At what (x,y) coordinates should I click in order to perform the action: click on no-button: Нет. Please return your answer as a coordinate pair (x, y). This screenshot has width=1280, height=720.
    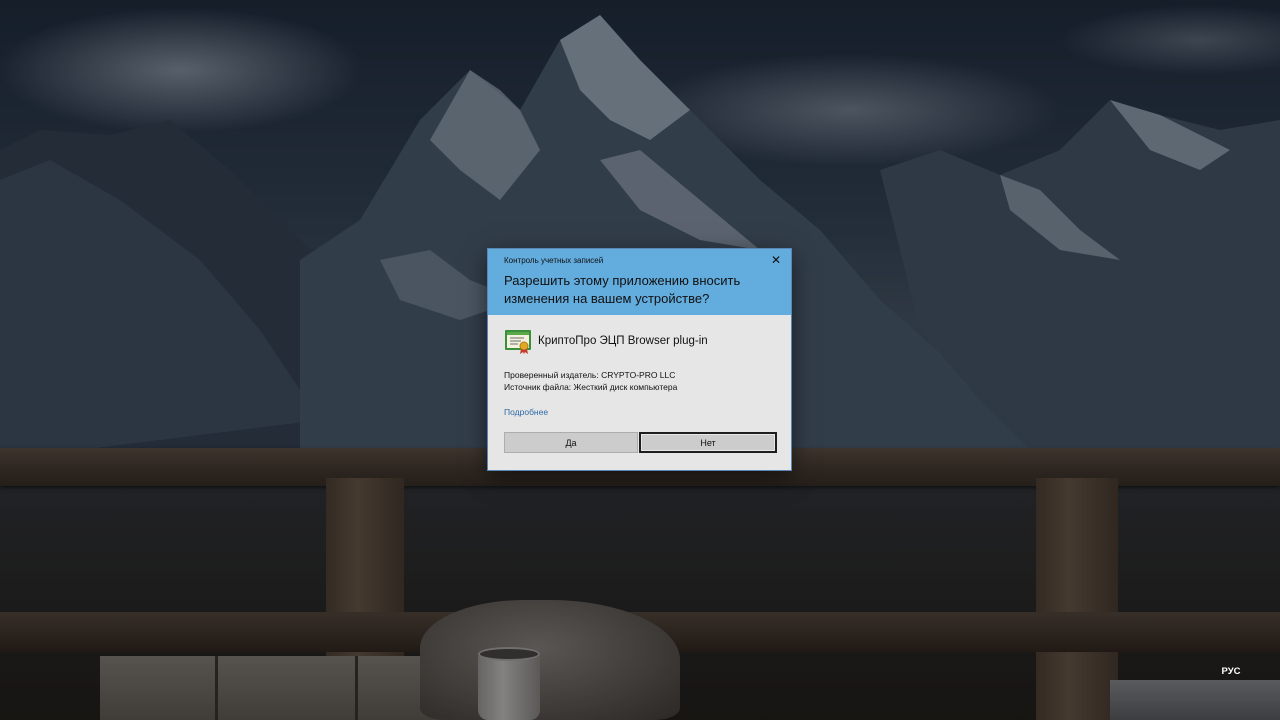
    Looking at the image, I should click on (708, 442).